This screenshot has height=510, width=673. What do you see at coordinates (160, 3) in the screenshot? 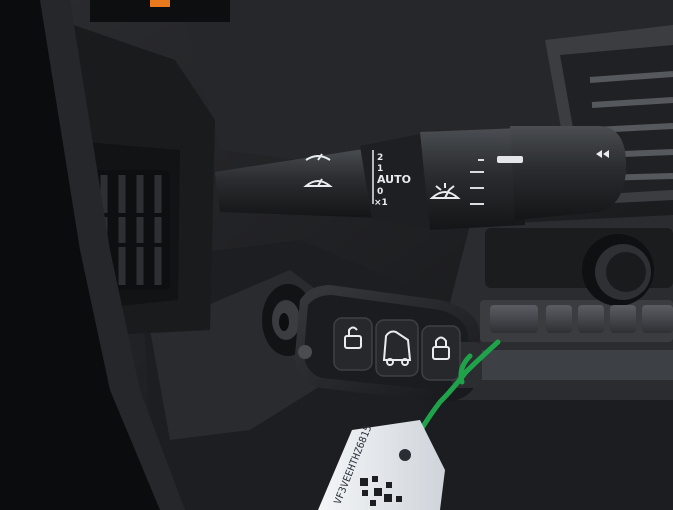
I see `display-glow` at bounding box center [160, 3].